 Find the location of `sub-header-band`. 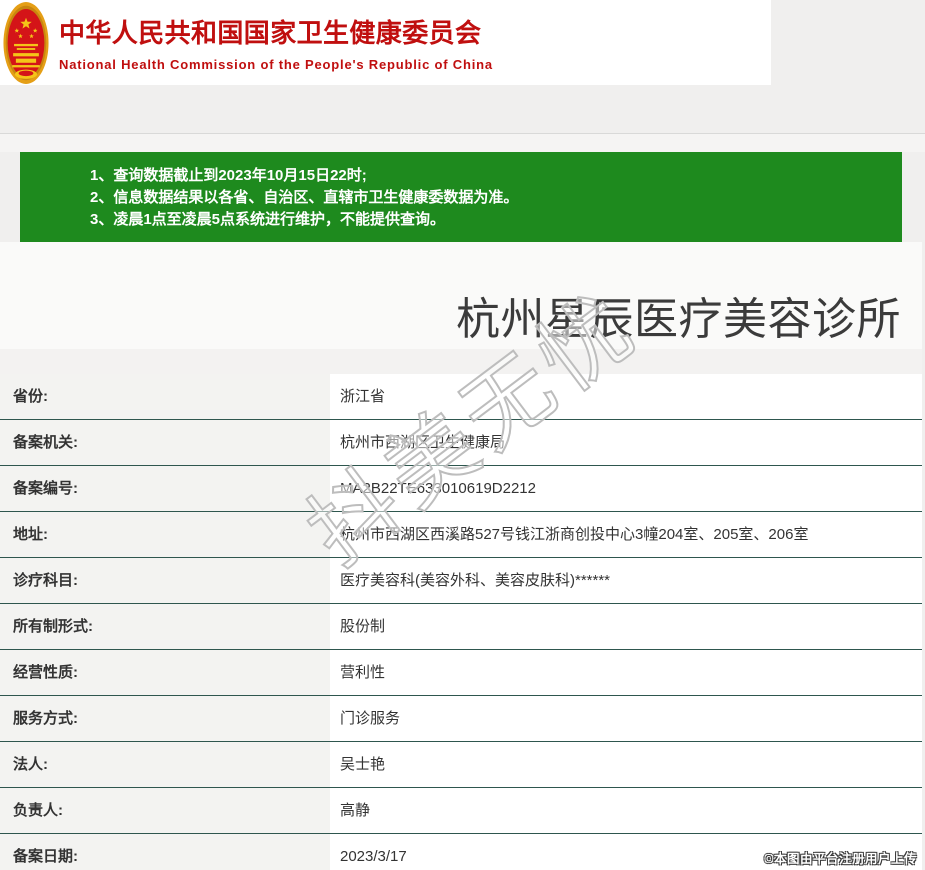

sub-header-band is located at coordinates (462, 143).